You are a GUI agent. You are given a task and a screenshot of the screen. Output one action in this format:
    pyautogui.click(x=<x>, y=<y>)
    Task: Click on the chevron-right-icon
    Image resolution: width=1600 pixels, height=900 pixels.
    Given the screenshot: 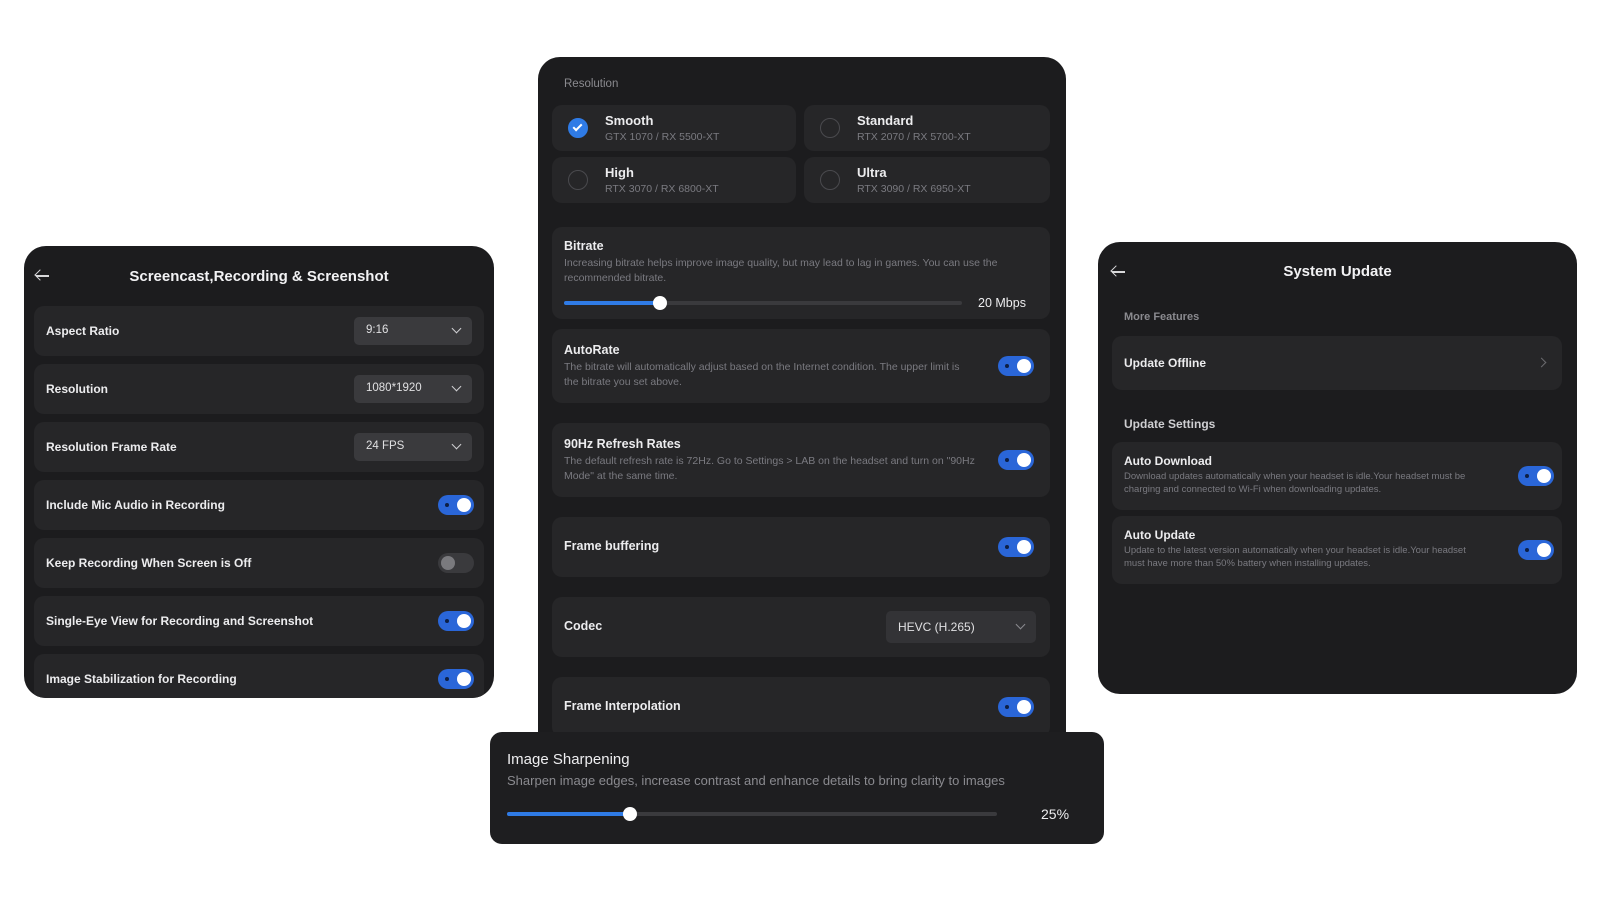 What is the action you would take?
    pyautogui.click(x=1541, y=362)
    